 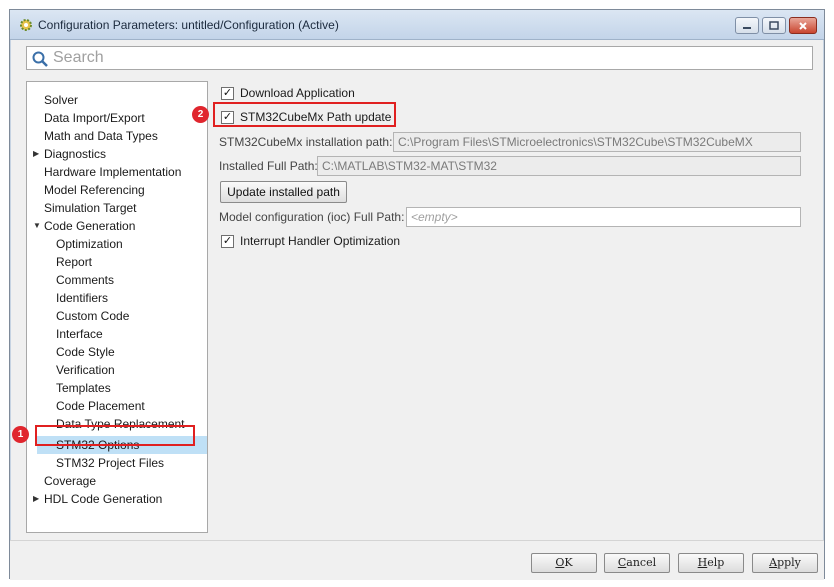 What do you see at coordinates (83, 388) in the screenshot?
I see `tree-item-templates: Templates` at bounding box center [83, 388].